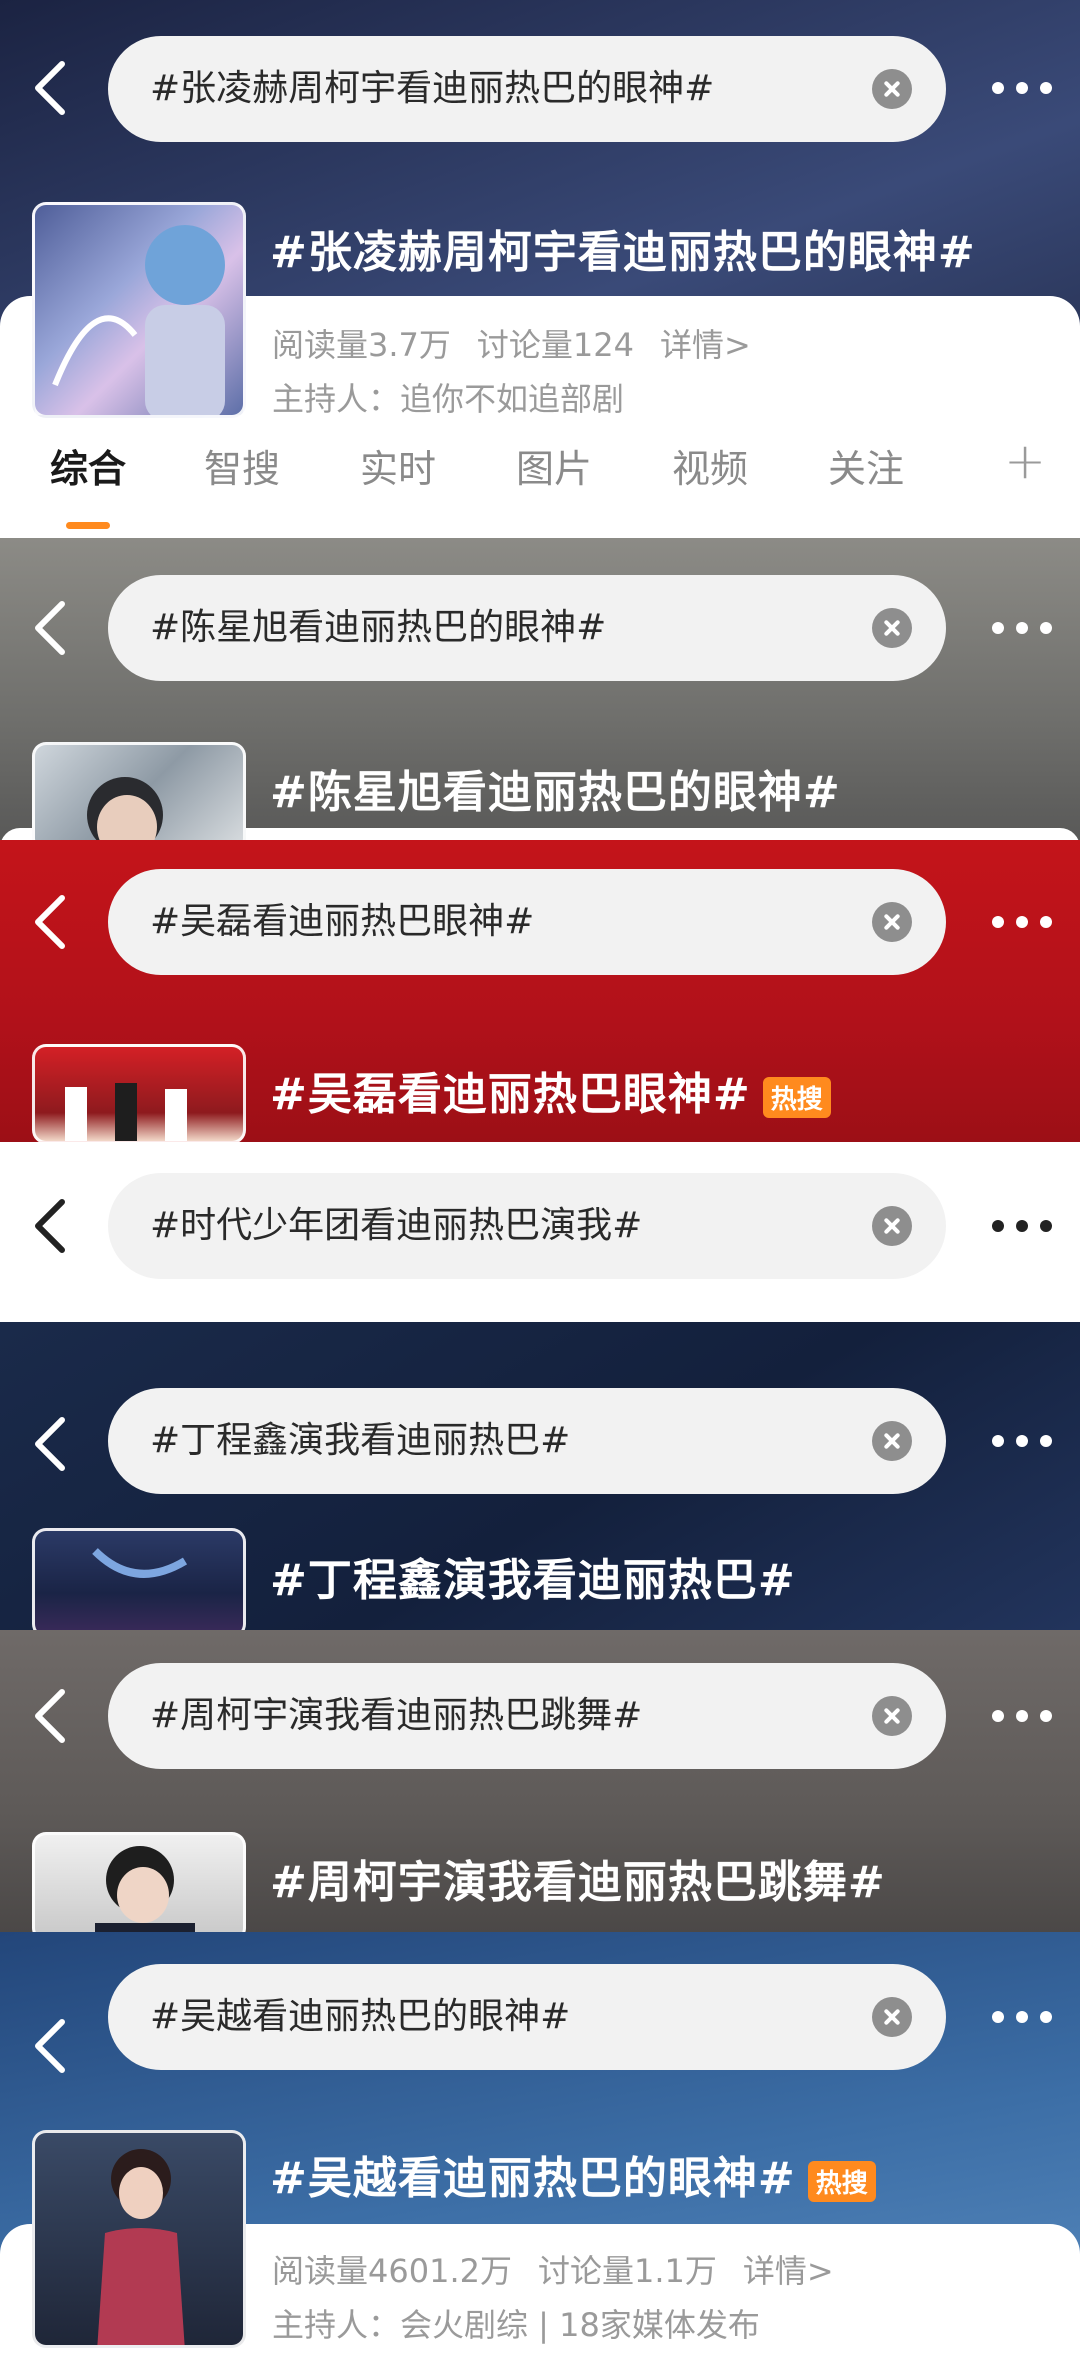  I want to click on search-input: #周柯宇演我看迪丽热巴跳舞#, so click(396, 1716).